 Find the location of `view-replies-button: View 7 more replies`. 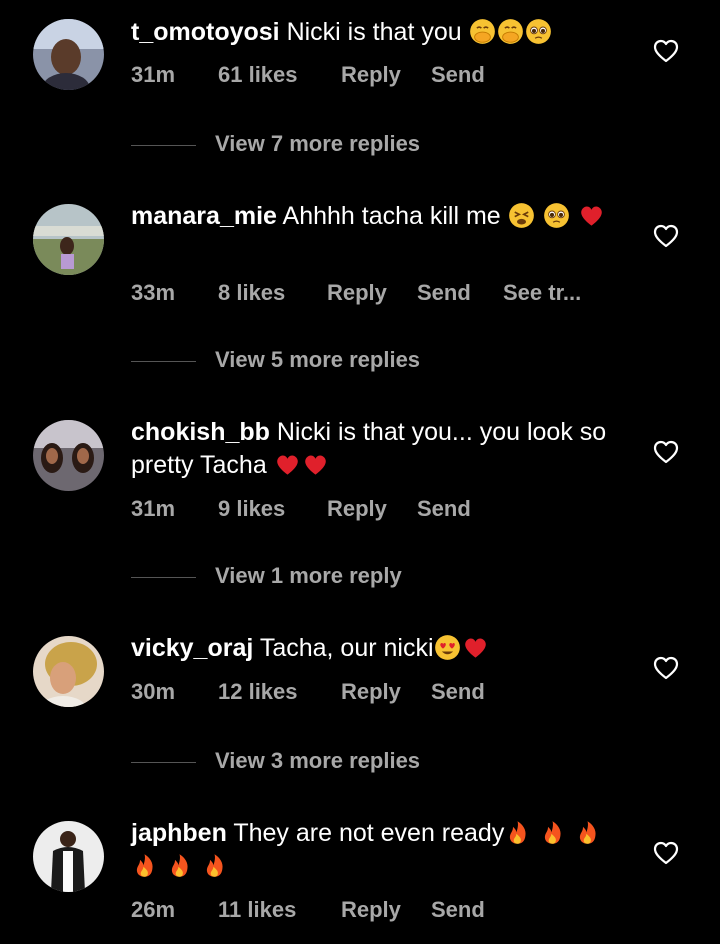

view-replies-button: View 7 more replies is located at coordinates (331, 146).